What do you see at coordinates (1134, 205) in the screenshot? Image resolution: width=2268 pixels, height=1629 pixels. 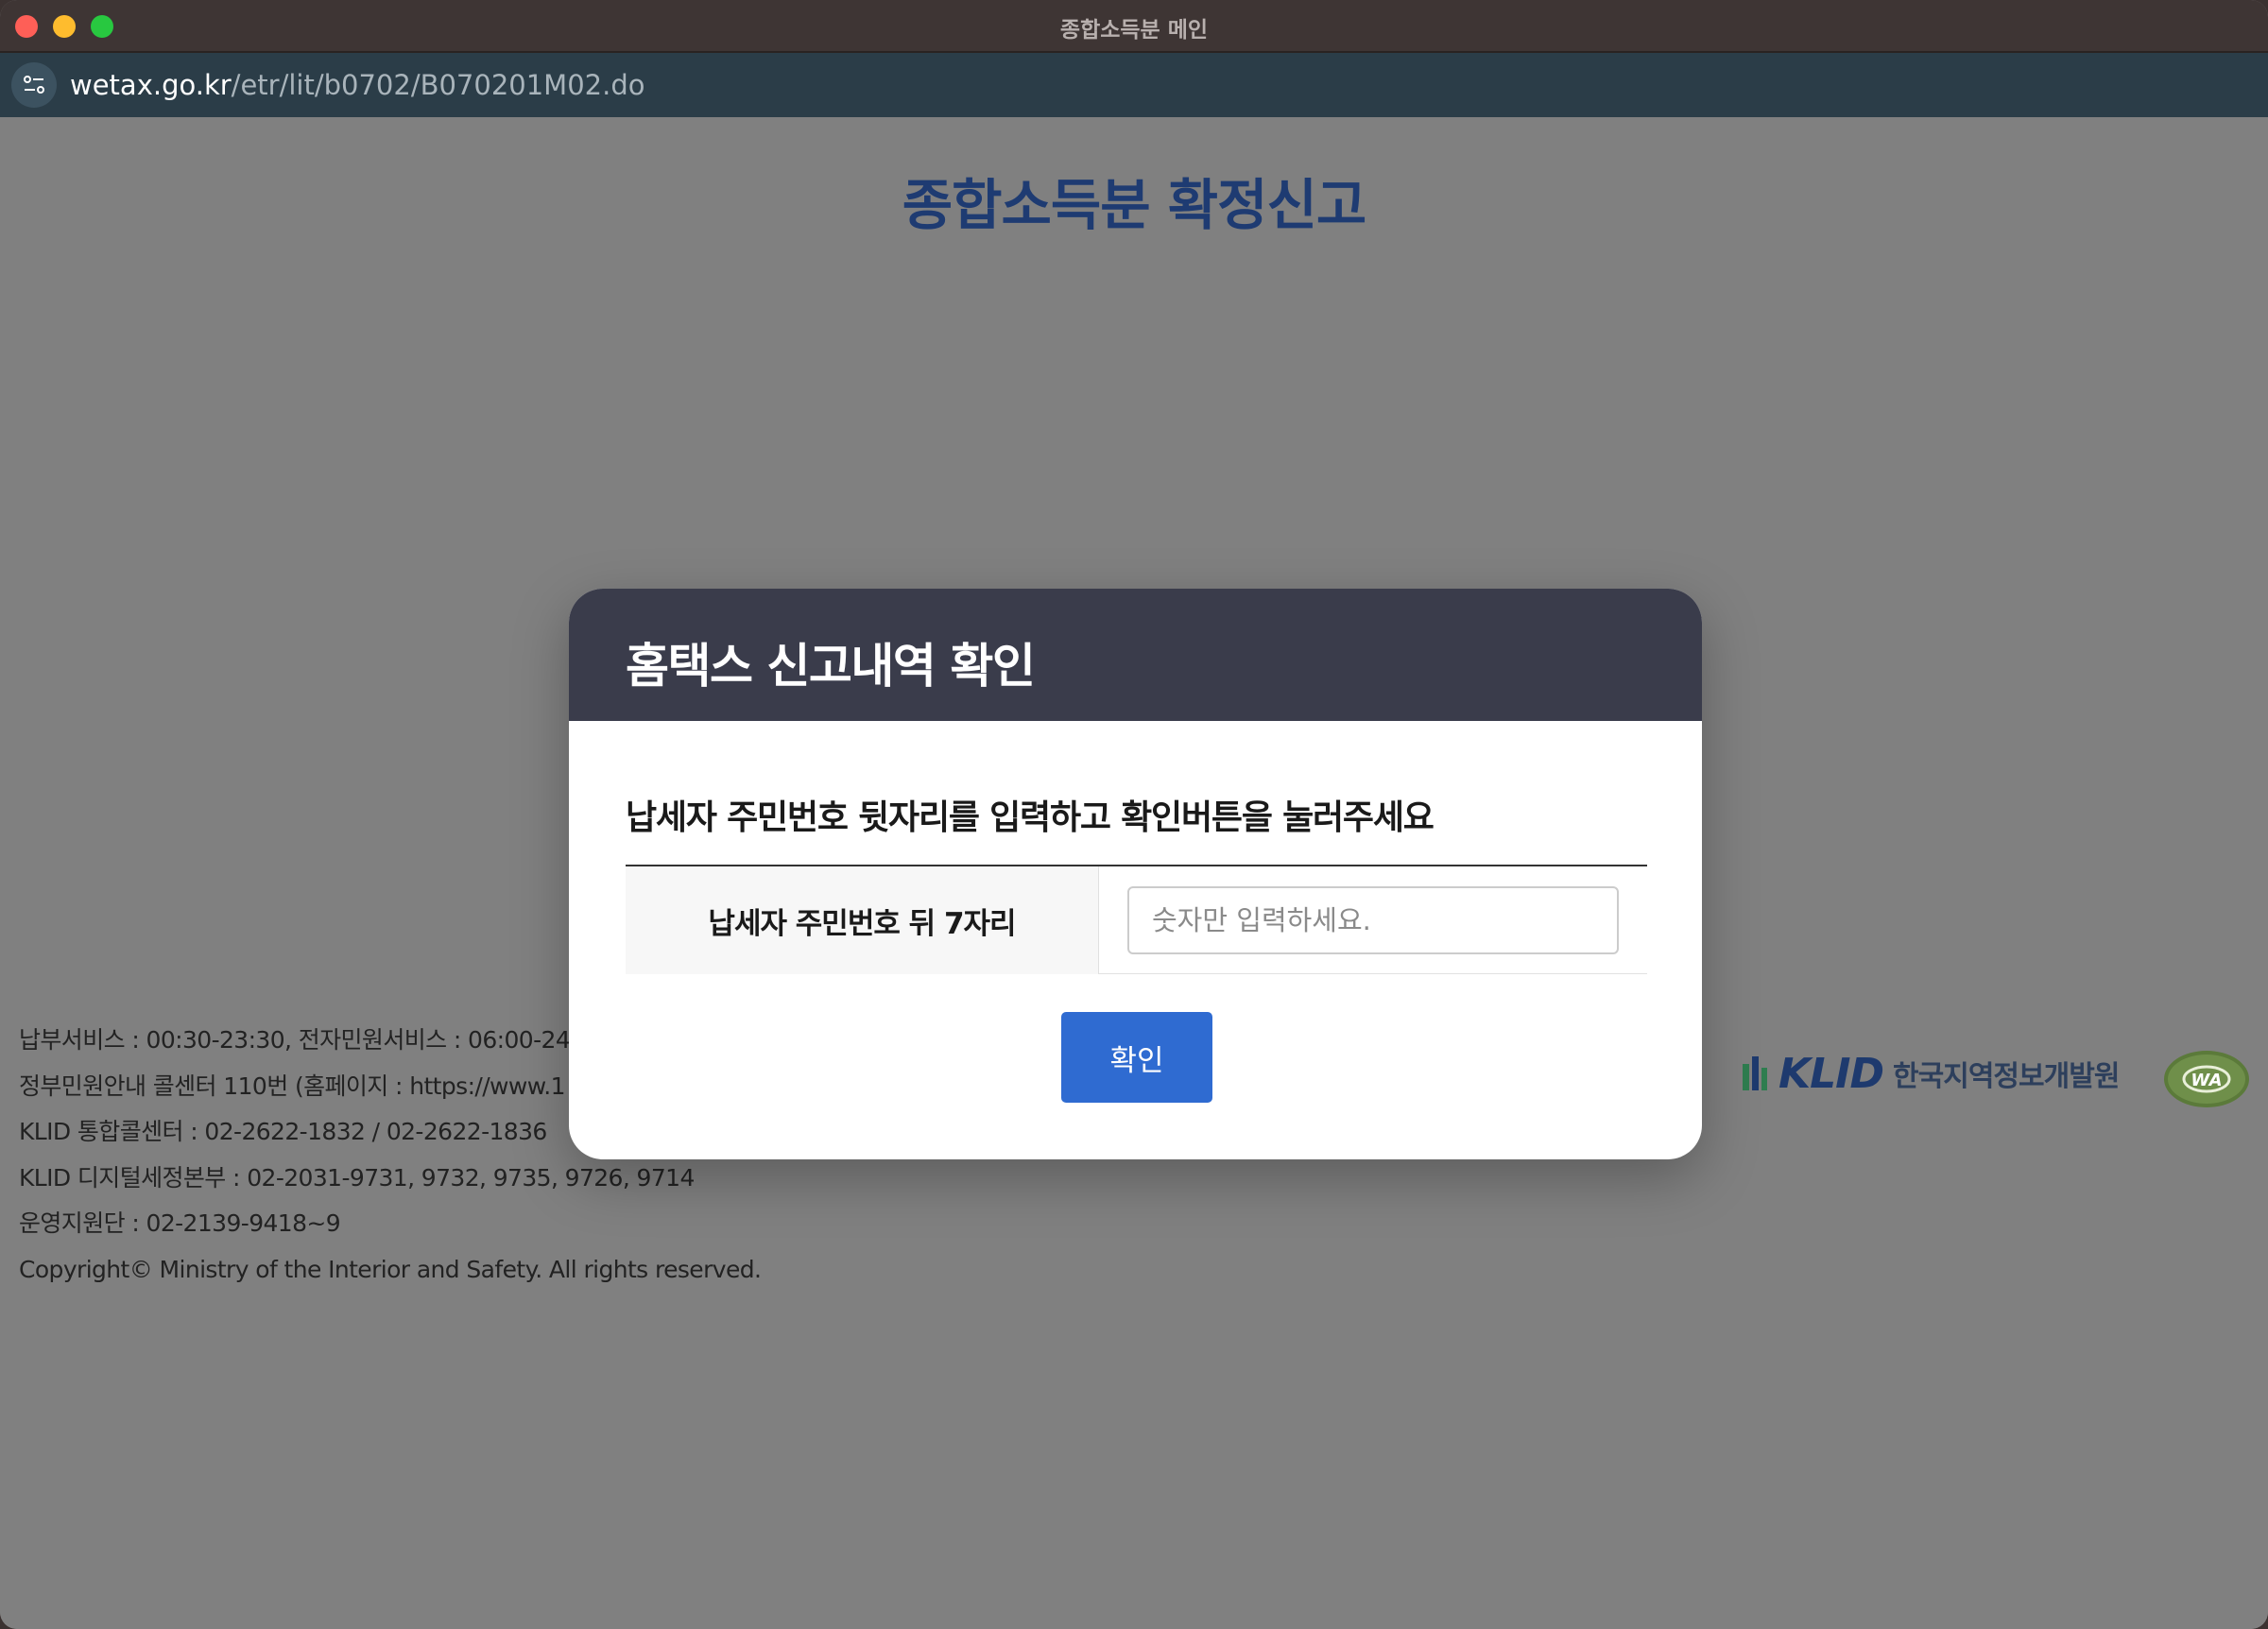 I see `page-title: 종합소득분 확정신고` at bounding box center [1134, 205].